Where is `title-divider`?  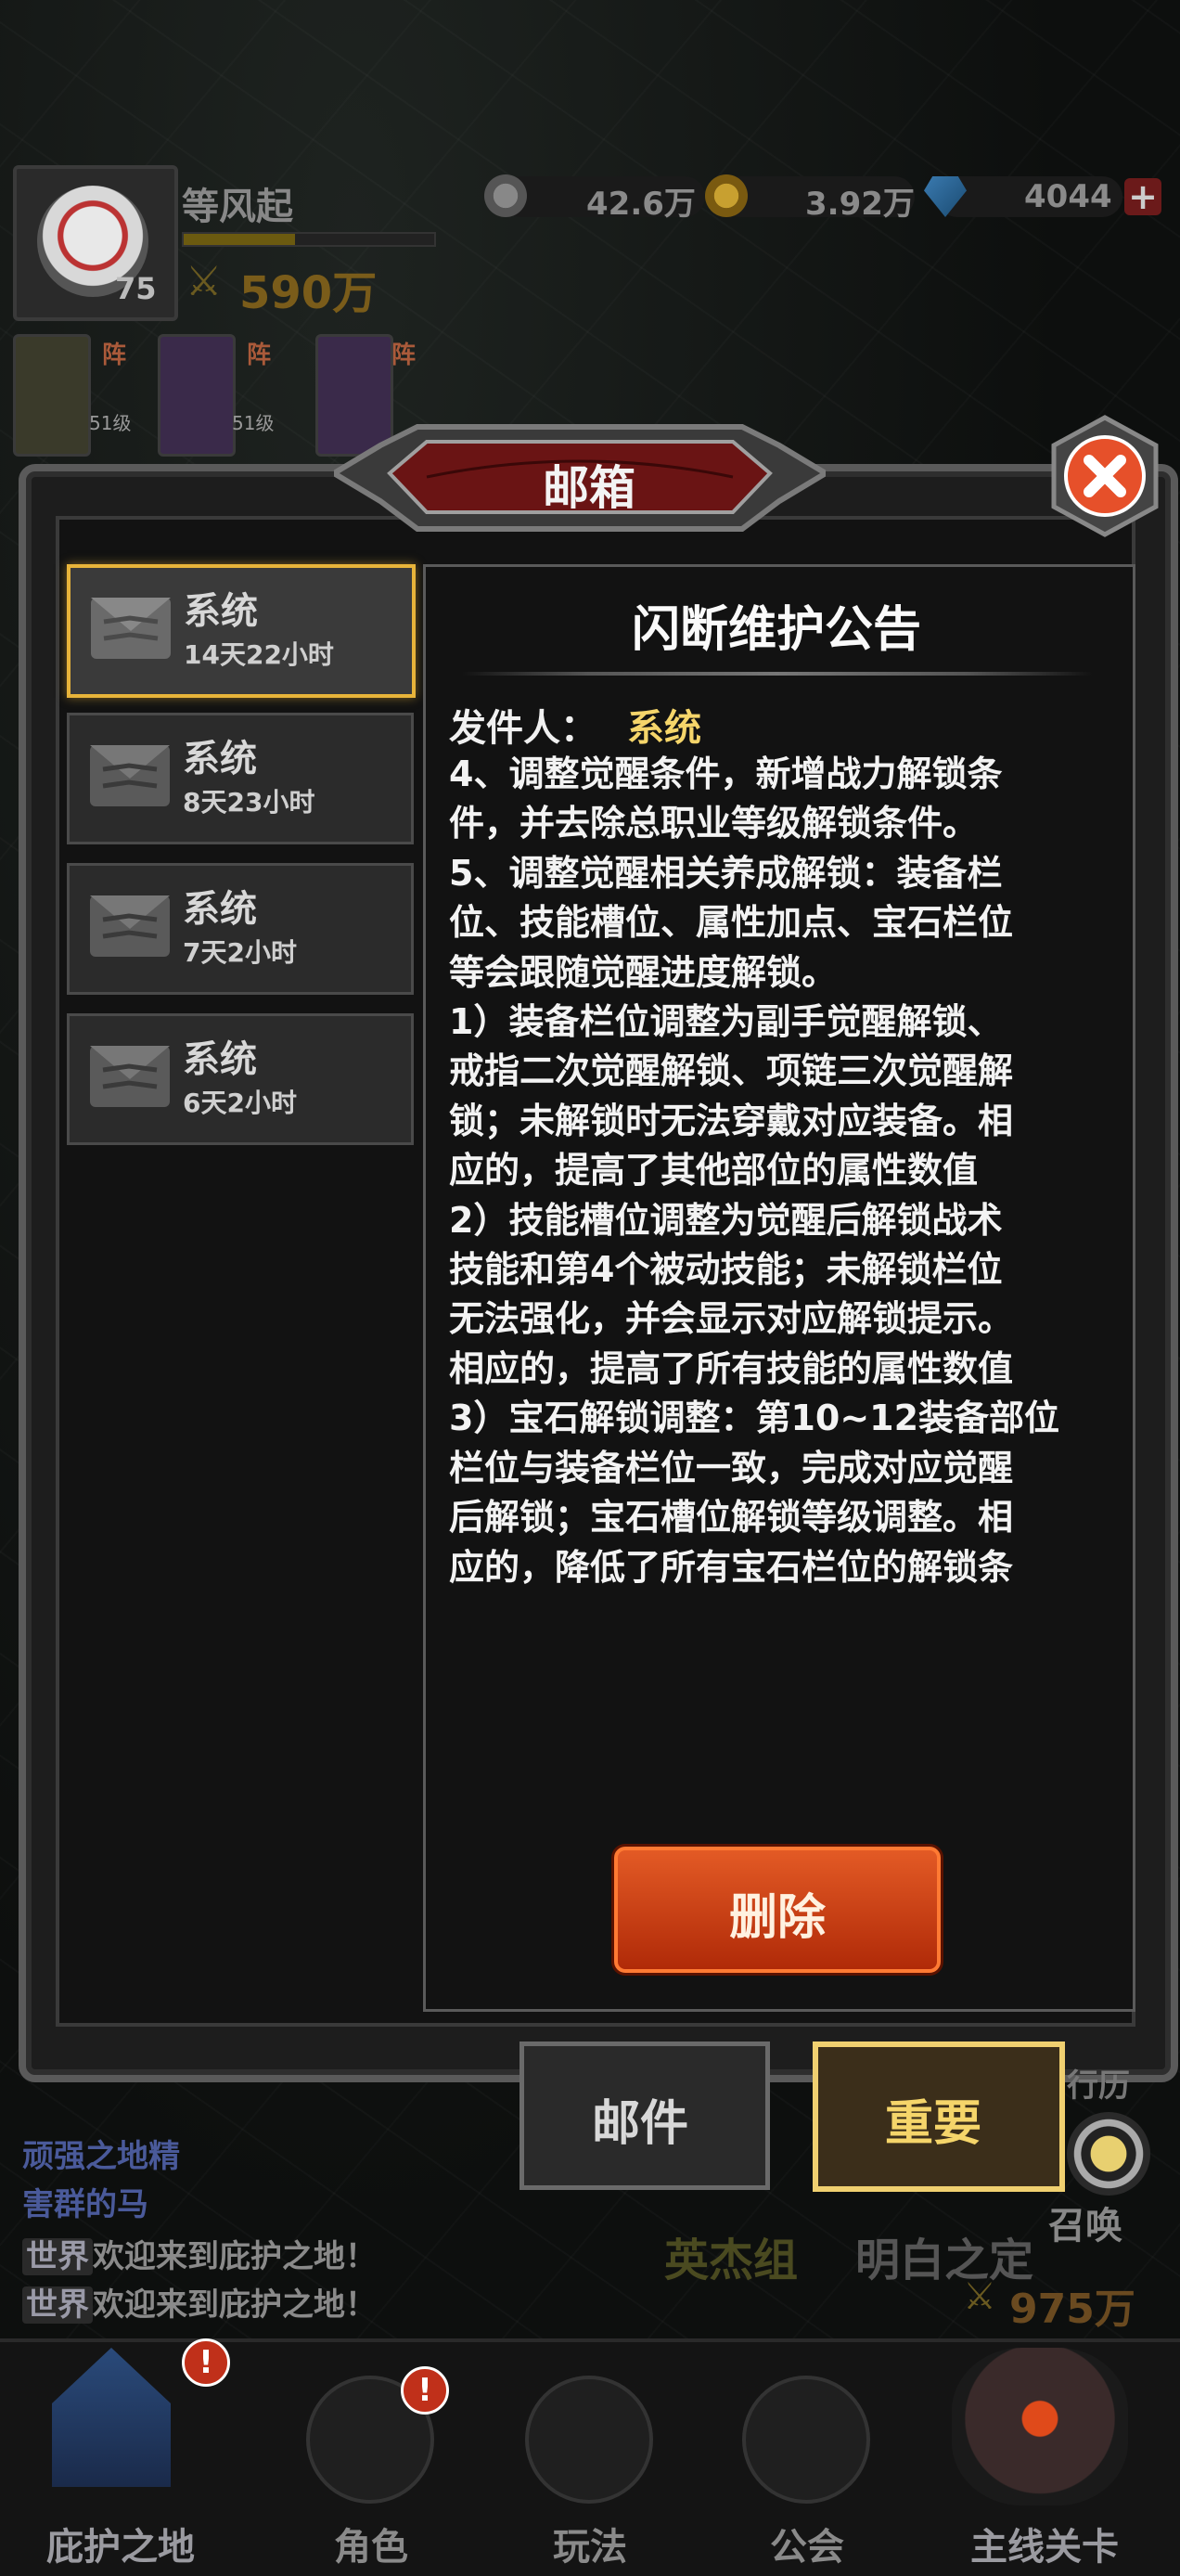
title-divider is located at coordinates (778, 674).